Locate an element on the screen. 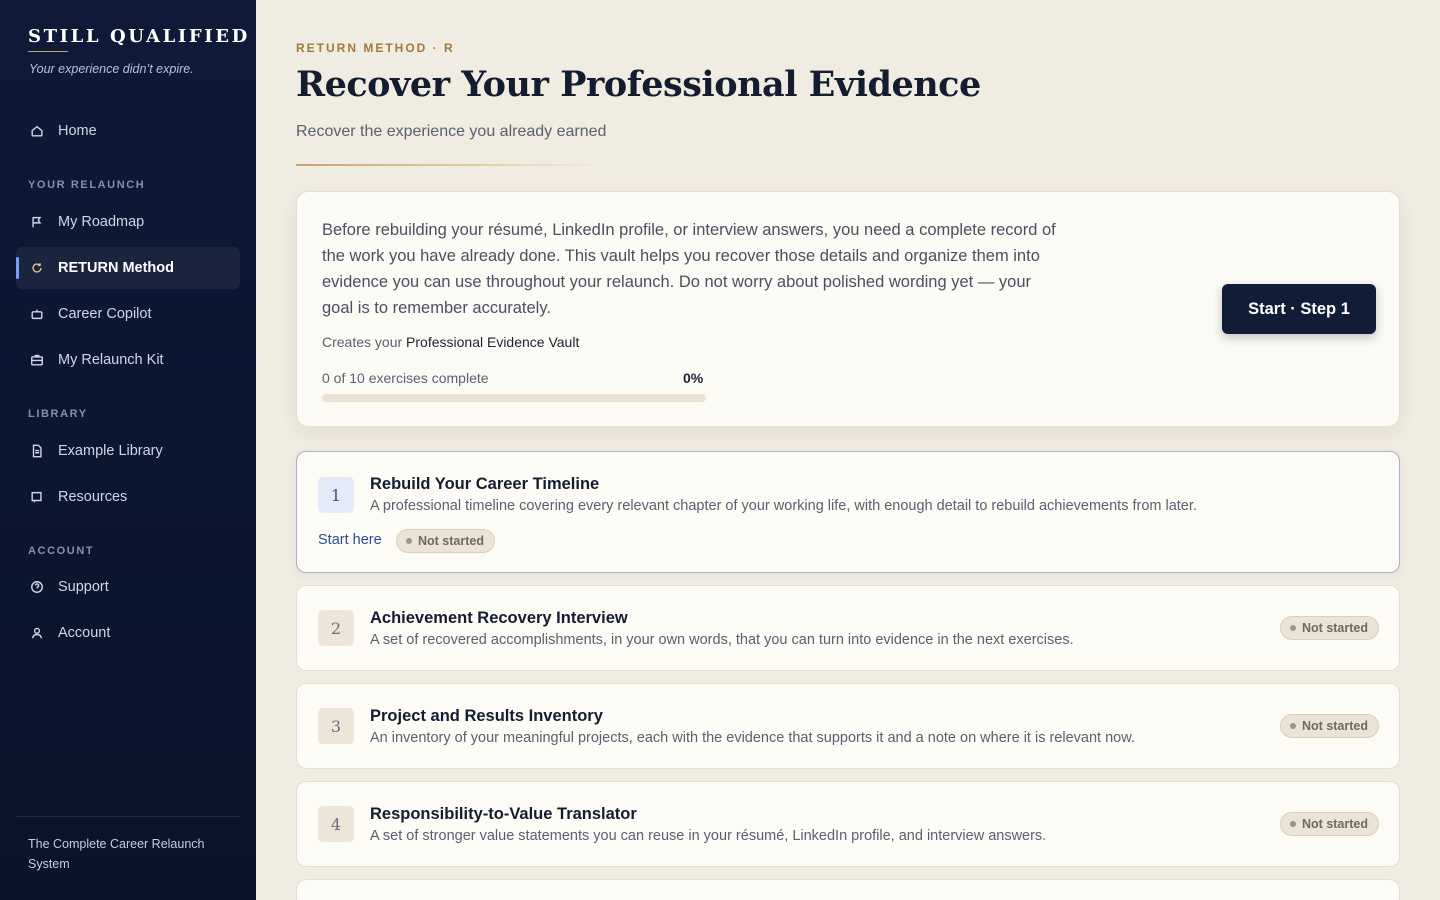  sidebar-item-label: Account is located at coordinates (84, 633).